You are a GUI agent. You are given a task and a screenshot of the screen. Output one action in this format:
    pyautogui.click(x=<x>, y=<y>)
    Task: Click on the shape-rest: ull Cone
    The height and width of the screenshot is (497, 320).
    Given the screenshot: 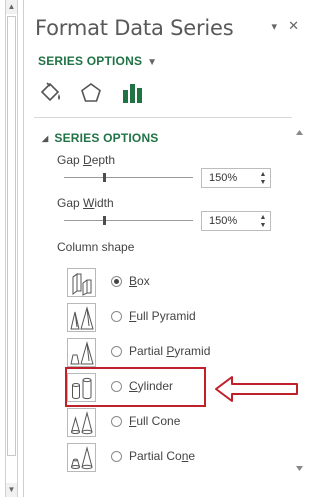 What is the action you would take?
    pyautogui.click(x=158, y=421)
    